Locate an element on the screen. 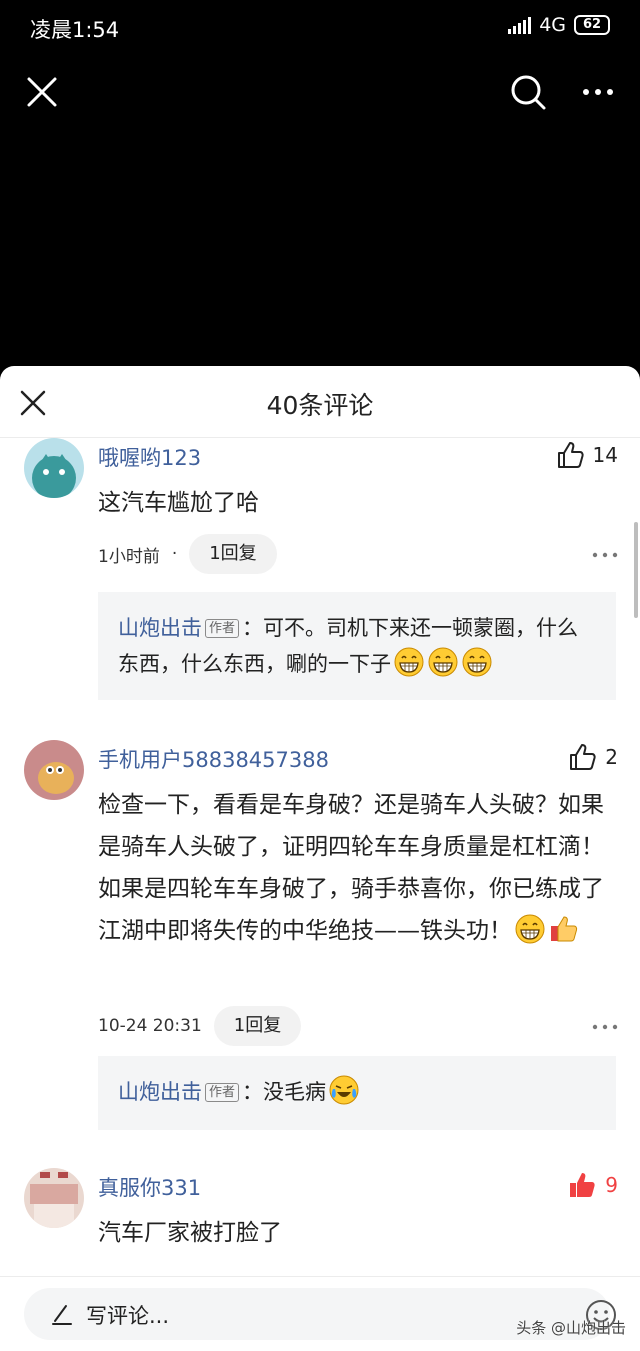  comment-text: 这汽车尴尬了哈 is located at coordinates (178, 503).